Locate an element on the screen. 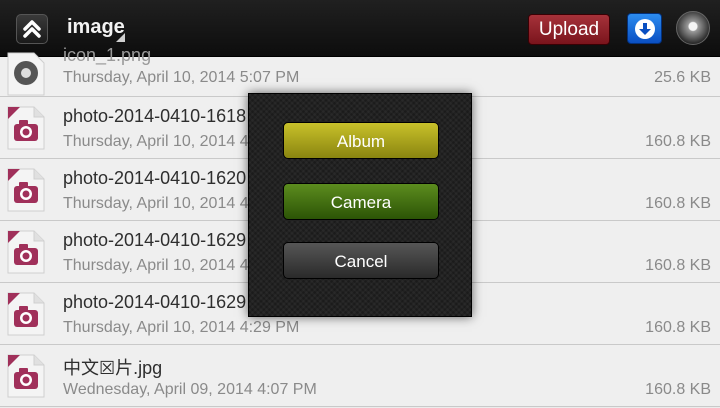 The height and width of the screenshot is (408, 720). file-date: Thursday, April 10, 2014 4:29 PM is located at coordinates (181, 327).